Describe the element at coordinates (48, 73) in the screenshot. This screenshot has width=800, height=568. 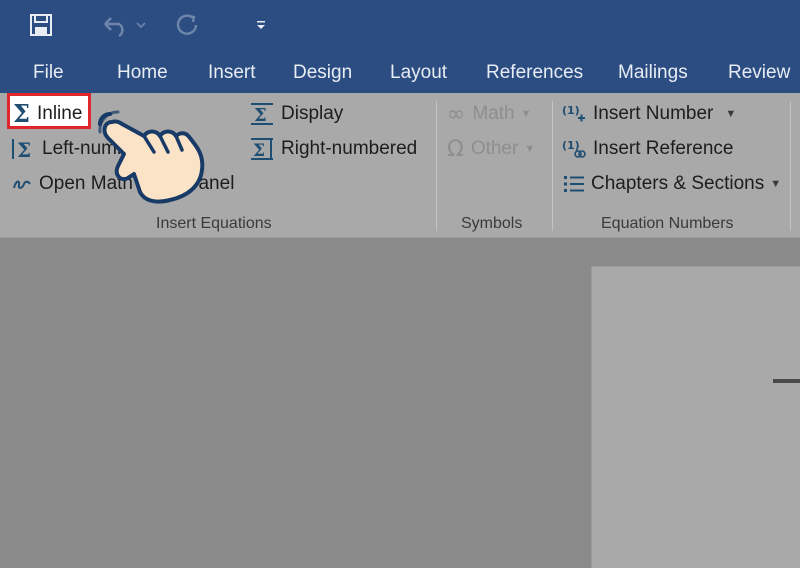
I see `tab-file: File` at that location.